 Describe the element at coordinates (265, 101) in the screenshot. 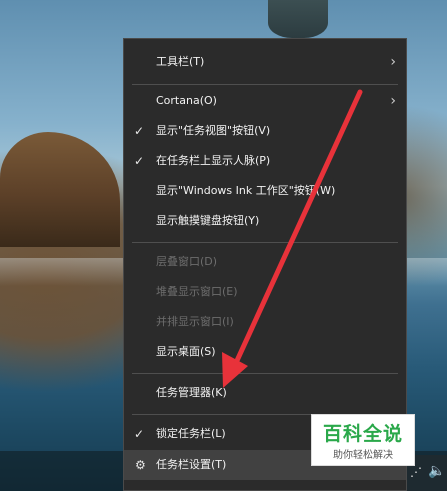

I see `menu-item-cortana: Cortana(O) ›` at that location.